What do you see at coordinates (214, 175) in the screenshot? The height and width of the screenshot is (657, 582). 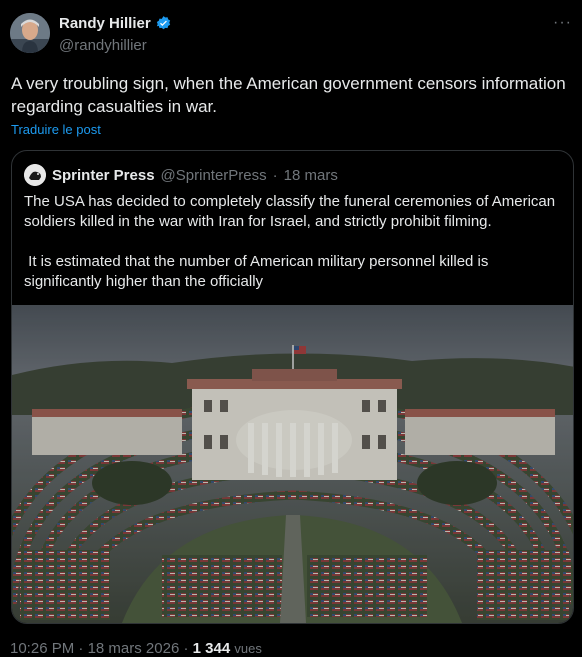 I see `quoted-author-handle: @SprinterPress` at bounding box center [214, 175].